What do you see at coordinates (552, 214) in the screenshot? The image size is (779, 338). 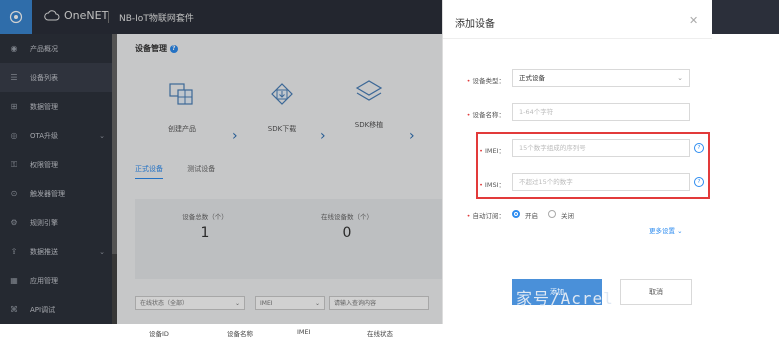 I see `radio-off` at bounding box center [552, 214].